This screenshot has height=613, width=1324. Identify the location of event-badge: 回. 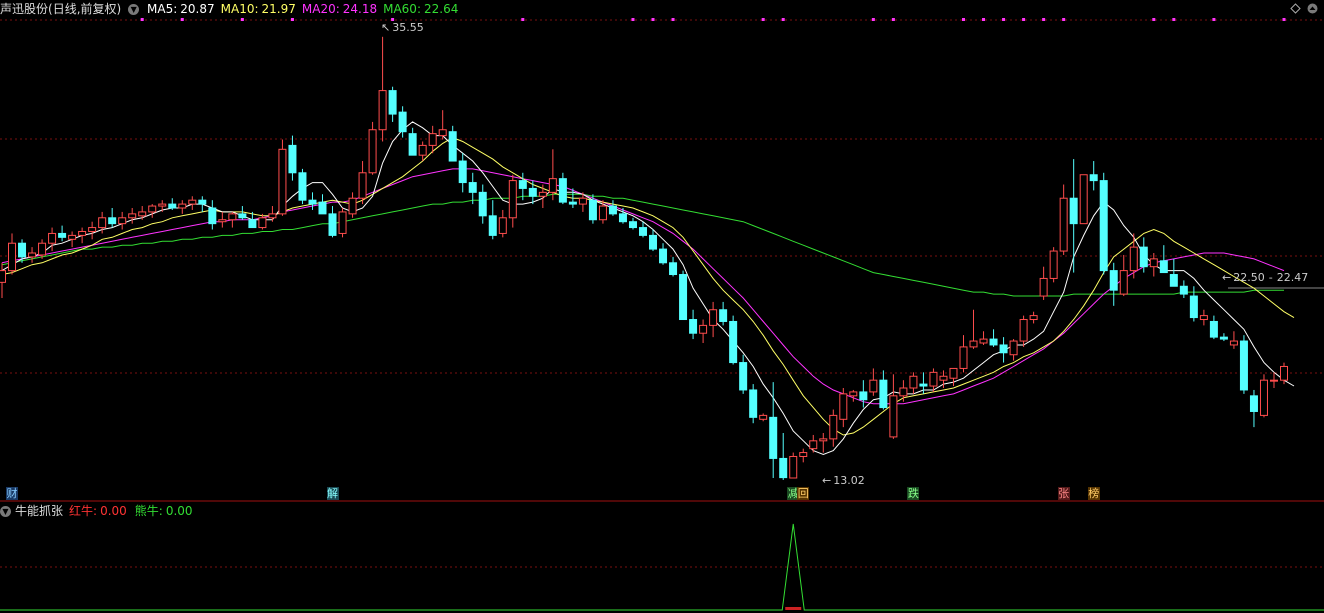
(803, 493).